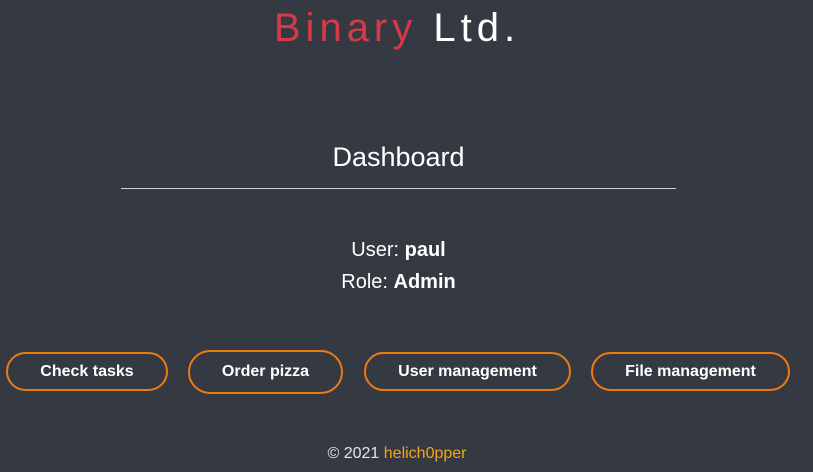  I want to click on role-info: Role: Admin, so click(398, 282).